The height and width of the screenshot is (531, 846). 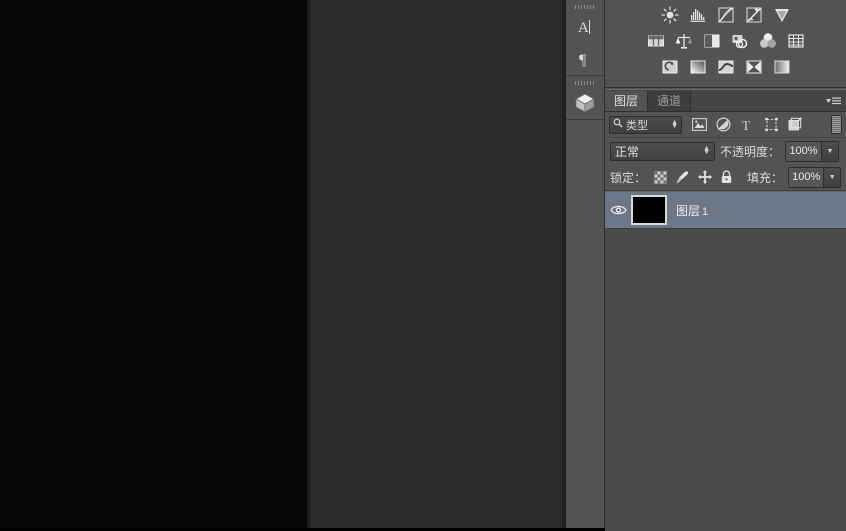 What do you see at coordinates (795, 125) in the screenshot?
I see `filter-smart-object-icon` at bounding box center [795, 125].